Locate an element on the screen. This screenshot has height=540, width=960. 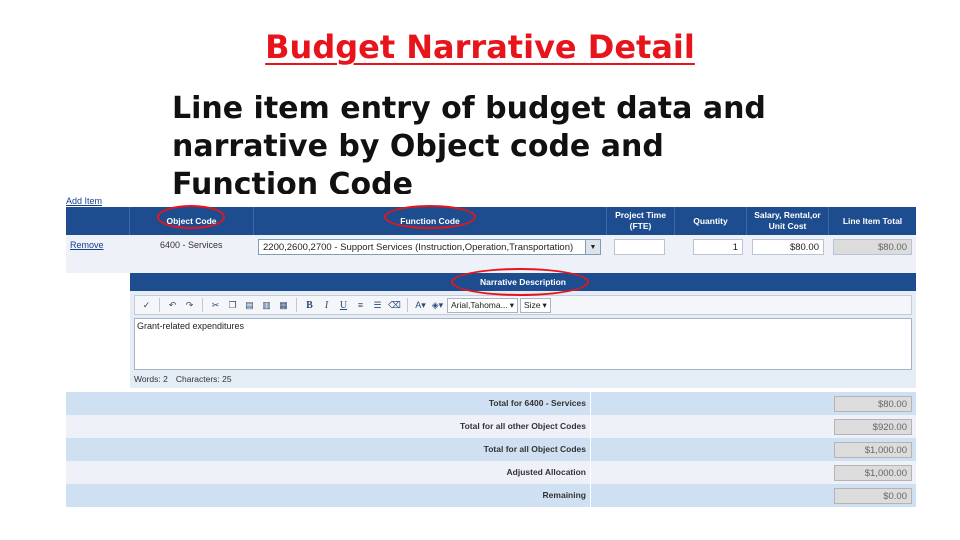
total-label: Total for all other Object Codes is located at coordinates (328, 426).